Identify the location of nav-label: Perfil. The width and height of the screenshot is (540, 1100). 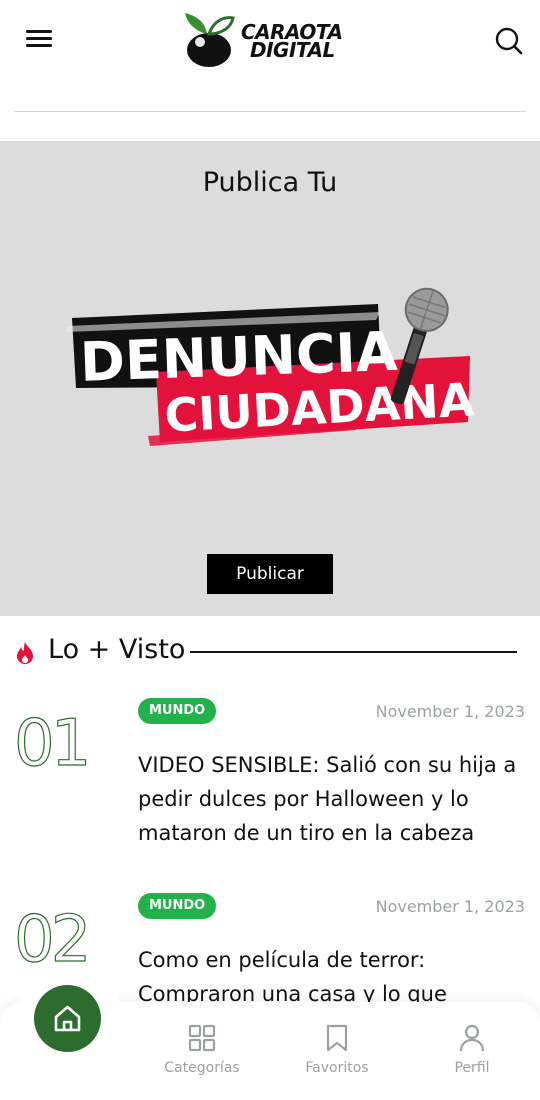
(472, 1068).